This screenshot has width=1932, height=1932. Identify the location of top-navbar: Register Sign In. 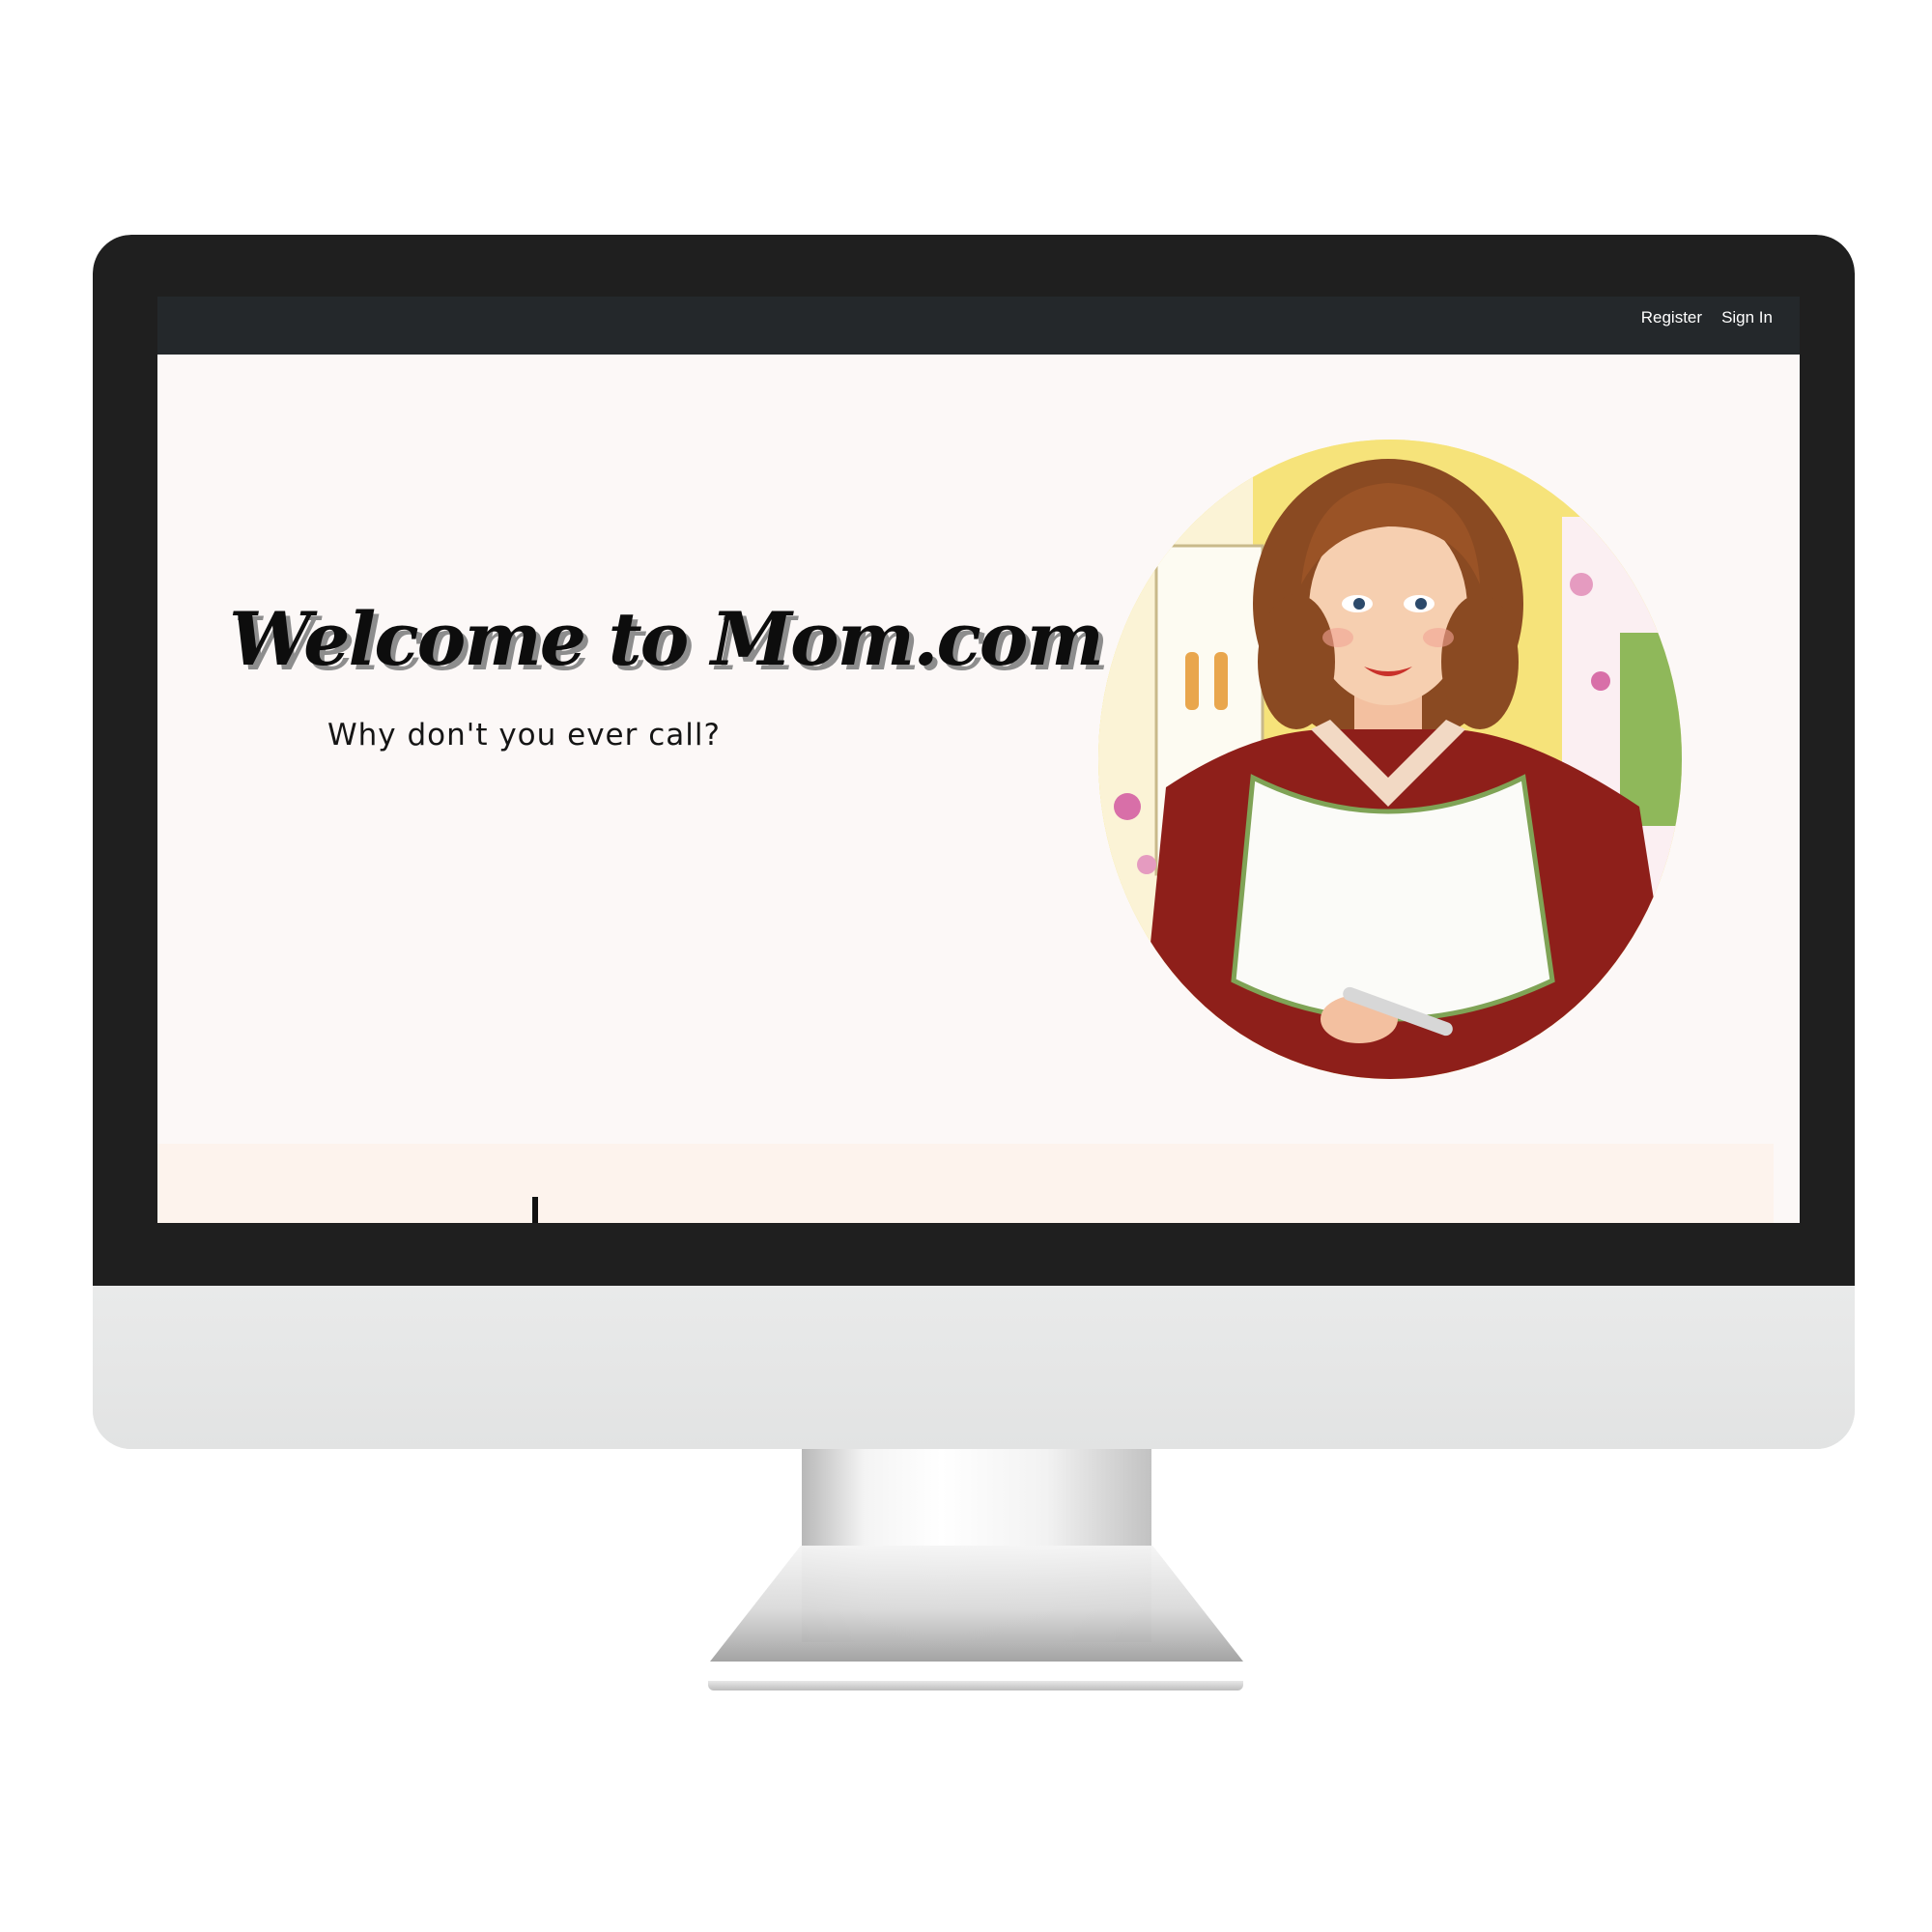
(978, 326).